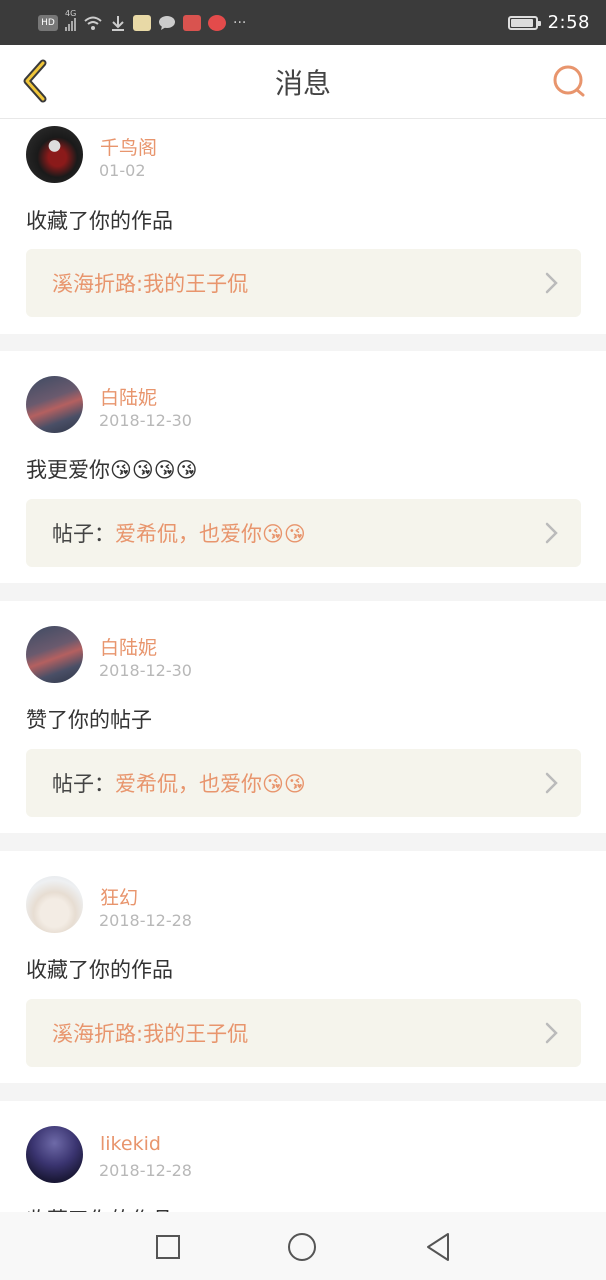  Describe the element at coordinates (112, 470) in the screenshot. I see `message-text: 我更爱你😘😘😘😘` at that location.